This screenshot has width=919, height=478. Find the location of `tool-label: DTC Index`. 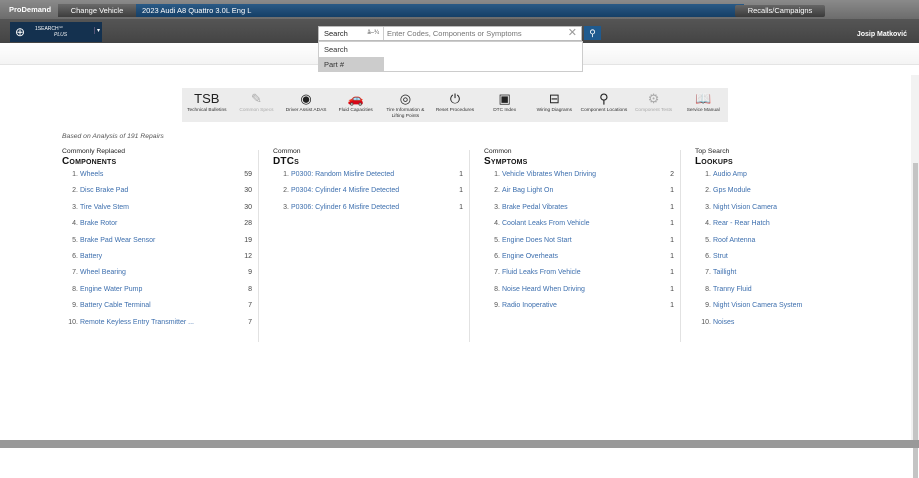

tool-label: DTC Index is located at coordinates (505, 110).